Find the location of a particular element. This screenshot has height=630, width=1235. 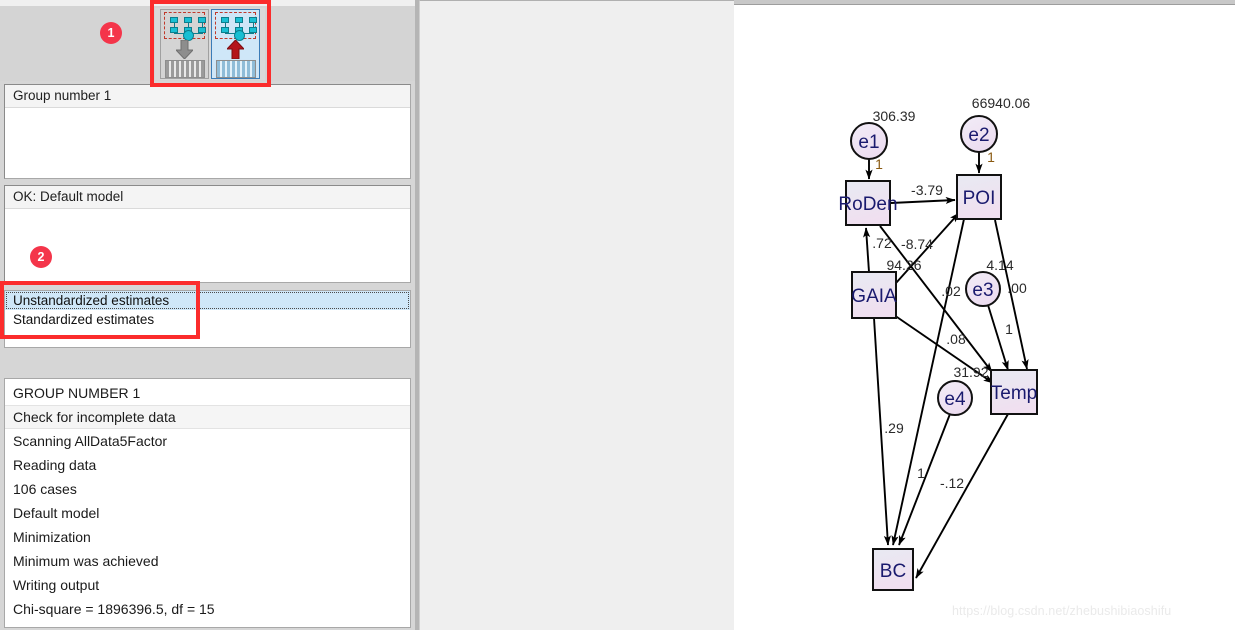

variance-label-e4: 31.92 is located at coordinates (970, 372).